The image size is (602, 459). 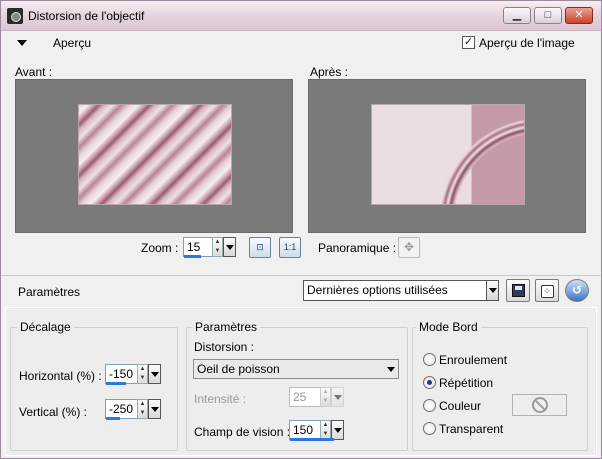 I want to click on vertical-label: Vertical (%) :, so click(x=53, y=412).